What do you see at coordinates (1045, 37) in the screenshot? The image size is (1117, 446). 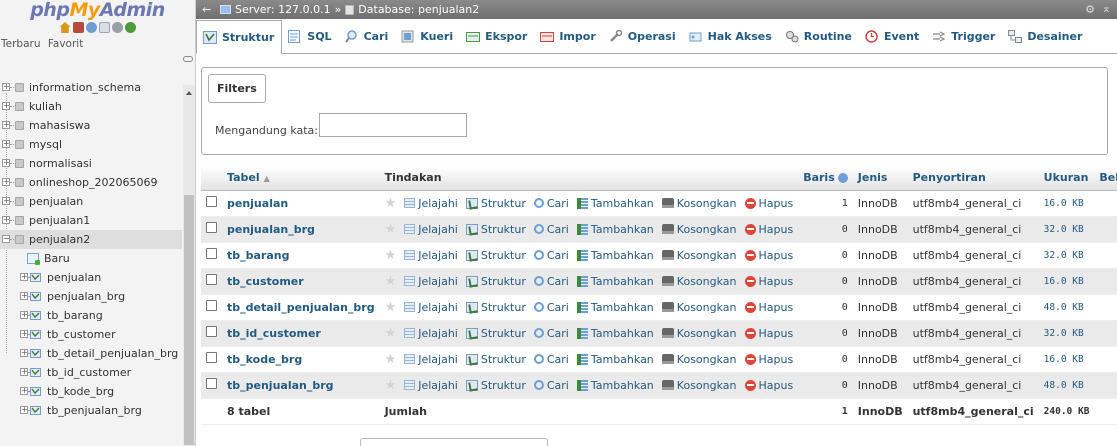 I see `tab-desainer: Desainer` at bounding box center [1045, 37].